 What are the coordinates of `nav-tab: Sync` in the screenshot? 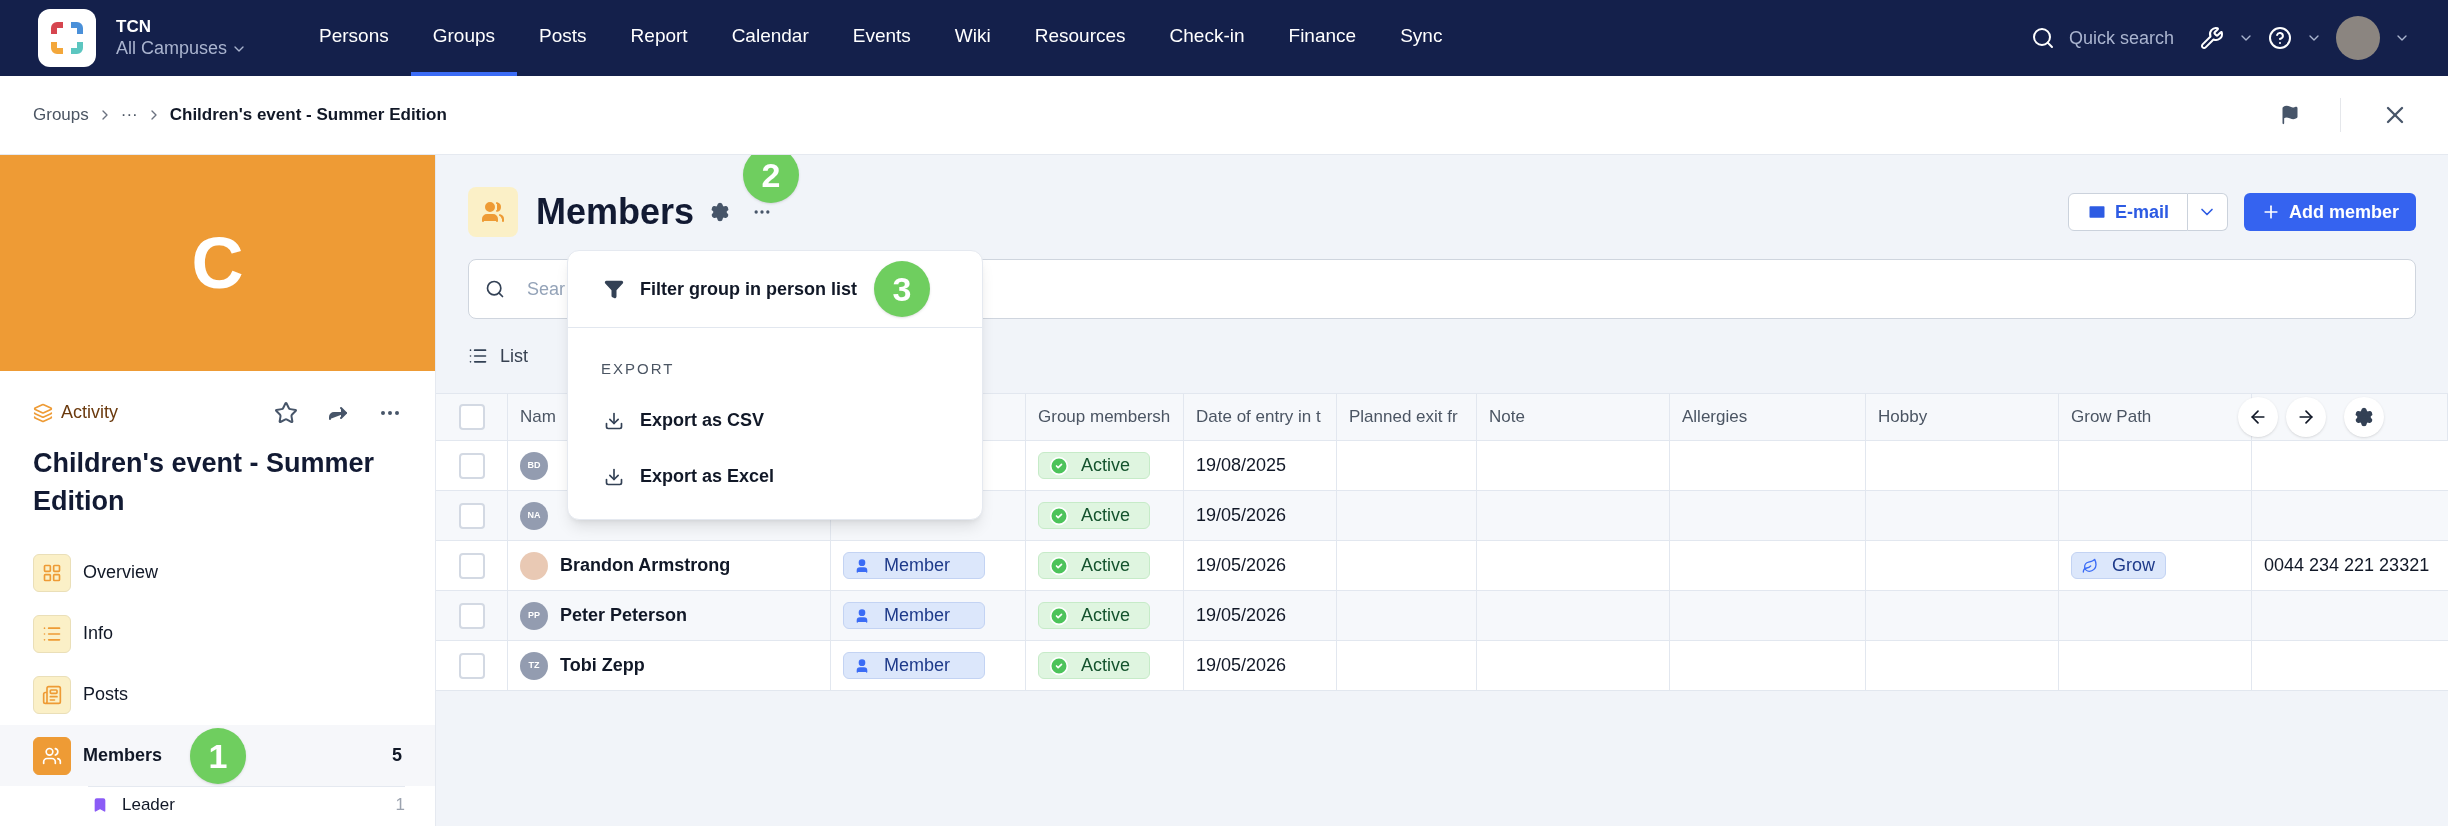 It's located at (1421, 38).